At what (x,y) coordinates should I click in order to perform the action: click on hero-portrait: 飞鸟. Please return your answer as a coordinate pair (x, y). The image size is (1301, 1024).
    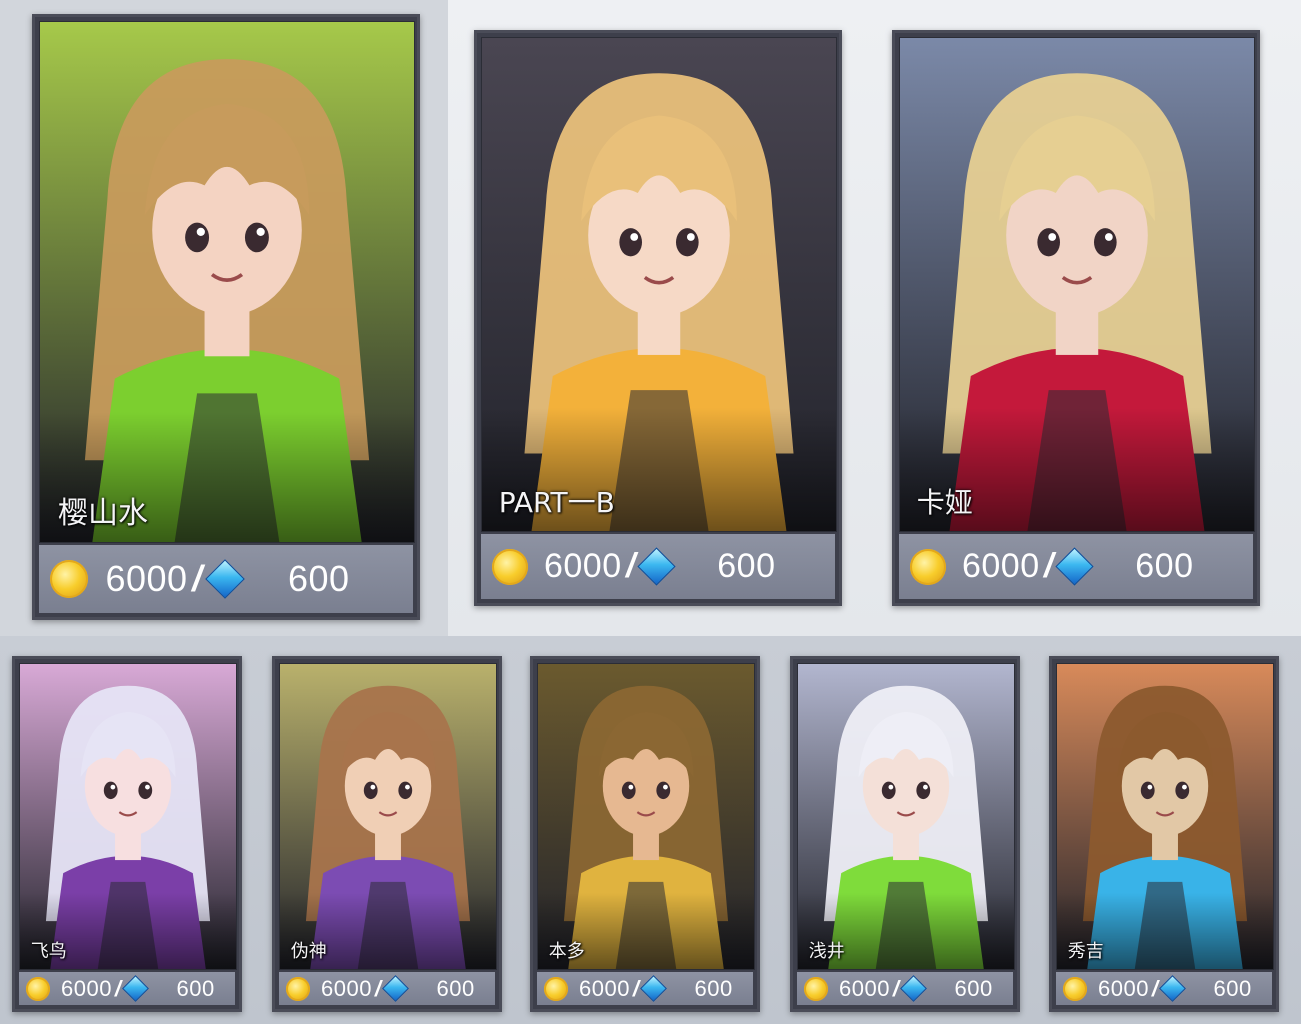
    Looking at the image, I should click on (128, 816).